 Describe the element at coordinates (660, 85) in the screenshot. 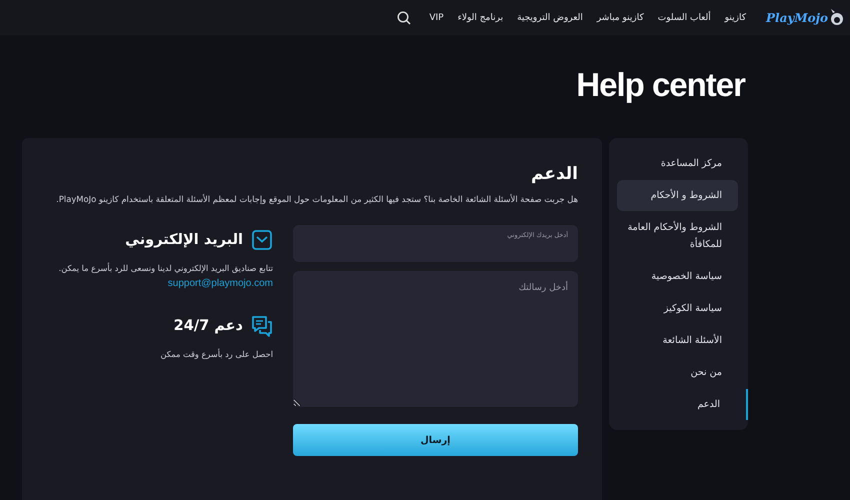

I see `page-title: Help center` at that location.